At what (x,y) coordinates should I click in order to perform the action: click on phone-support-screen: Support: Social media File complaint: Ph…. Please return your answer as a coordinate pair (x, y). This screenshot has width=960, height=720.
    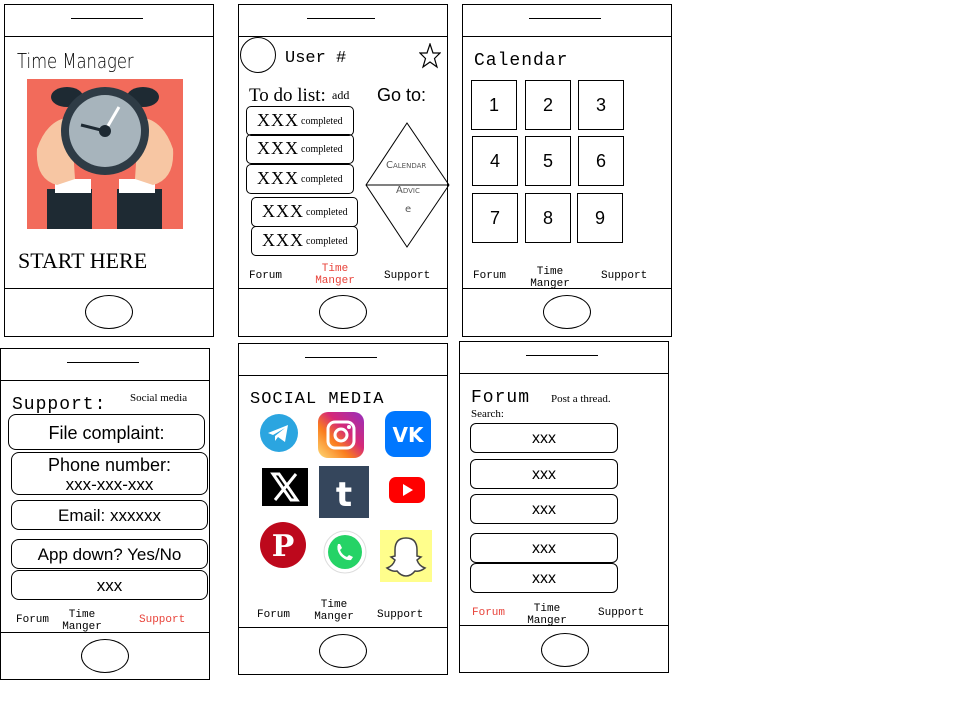
    Looking at the image, I should click on (105, 514).